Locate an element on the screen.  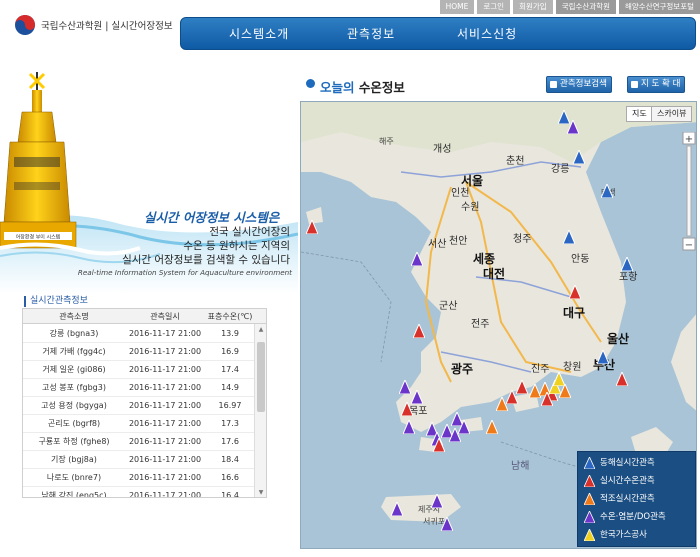
nav-observation: 관측정보 is located at coordinates (371, 34).